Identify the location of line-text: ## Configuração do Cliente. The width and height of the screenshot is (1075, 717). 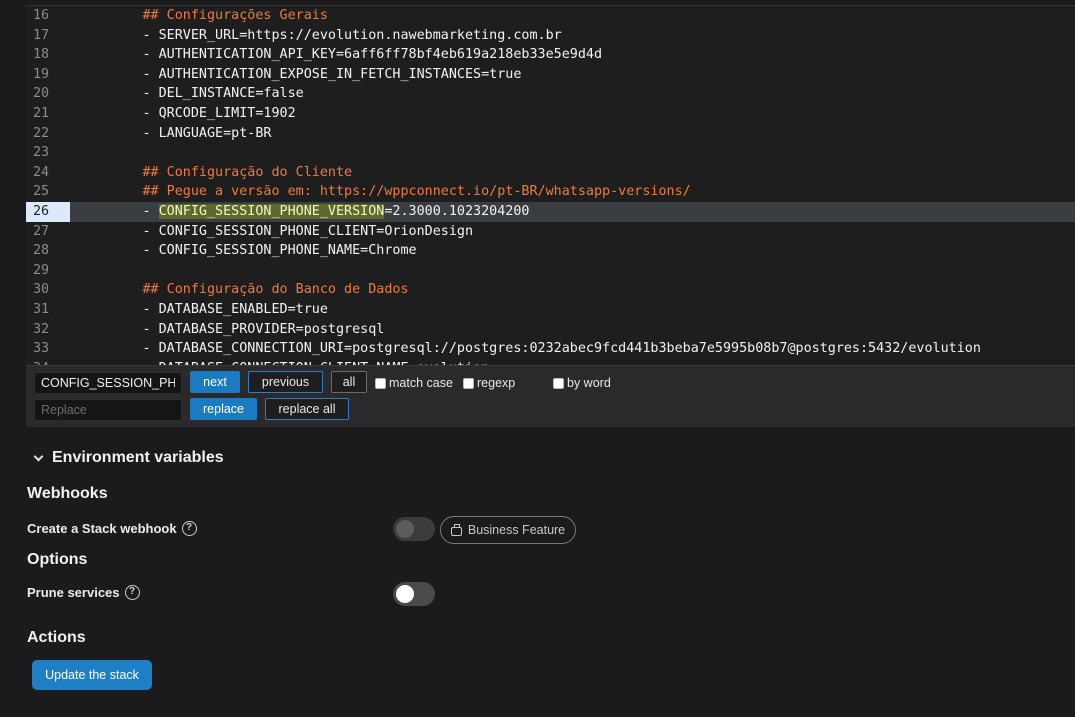
(215, 173).